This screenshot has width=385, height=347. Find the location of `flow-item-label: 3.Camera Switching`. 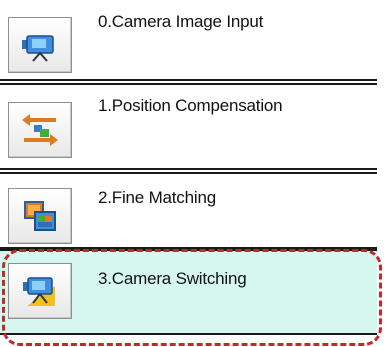

flow-item-label: 3.Camera Switching is located at coordinates (172, 278).